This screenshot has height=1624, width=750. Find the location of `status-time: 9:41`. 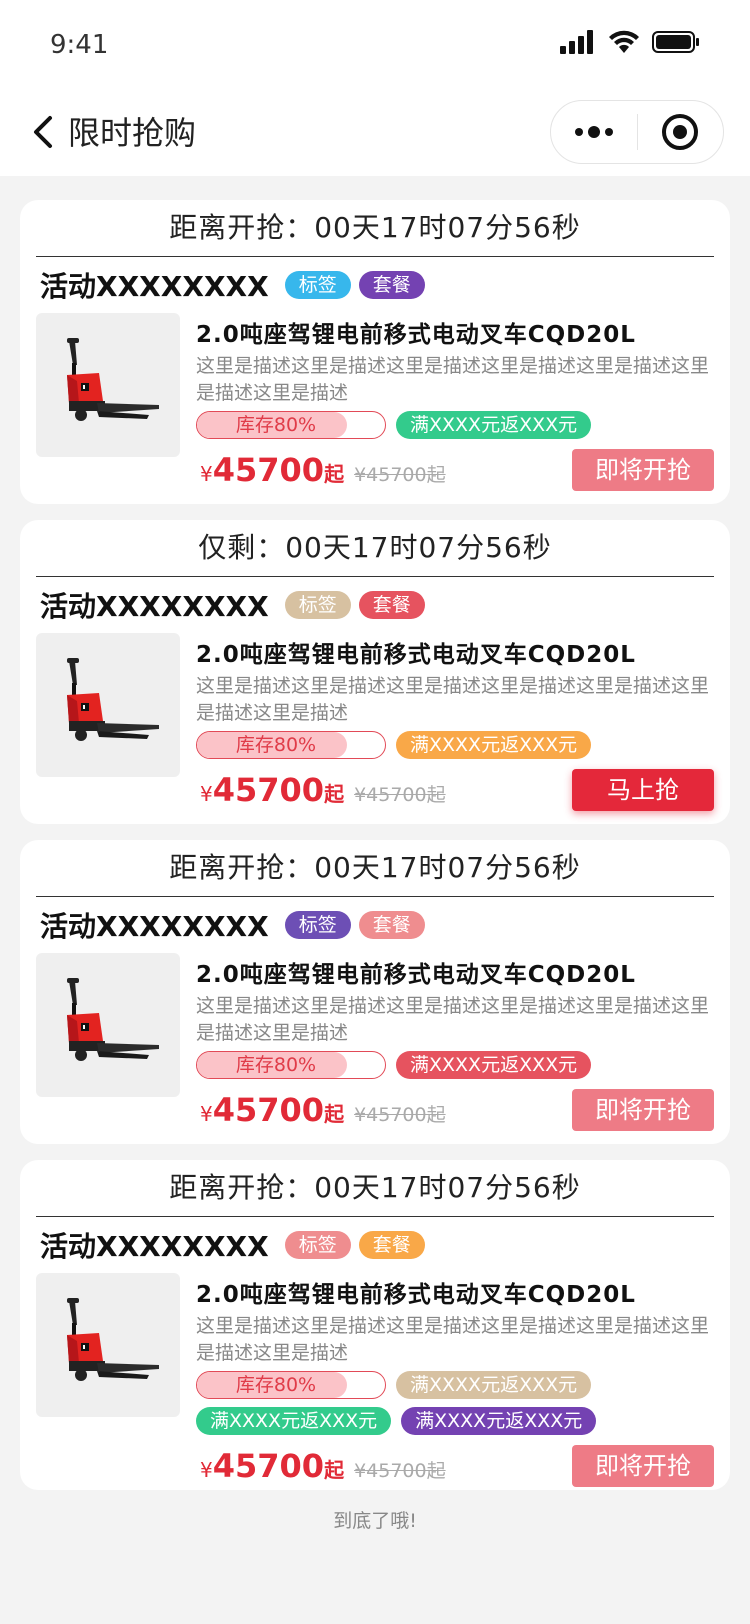

status-time: 9:41 is located at coordinates (79, 45).